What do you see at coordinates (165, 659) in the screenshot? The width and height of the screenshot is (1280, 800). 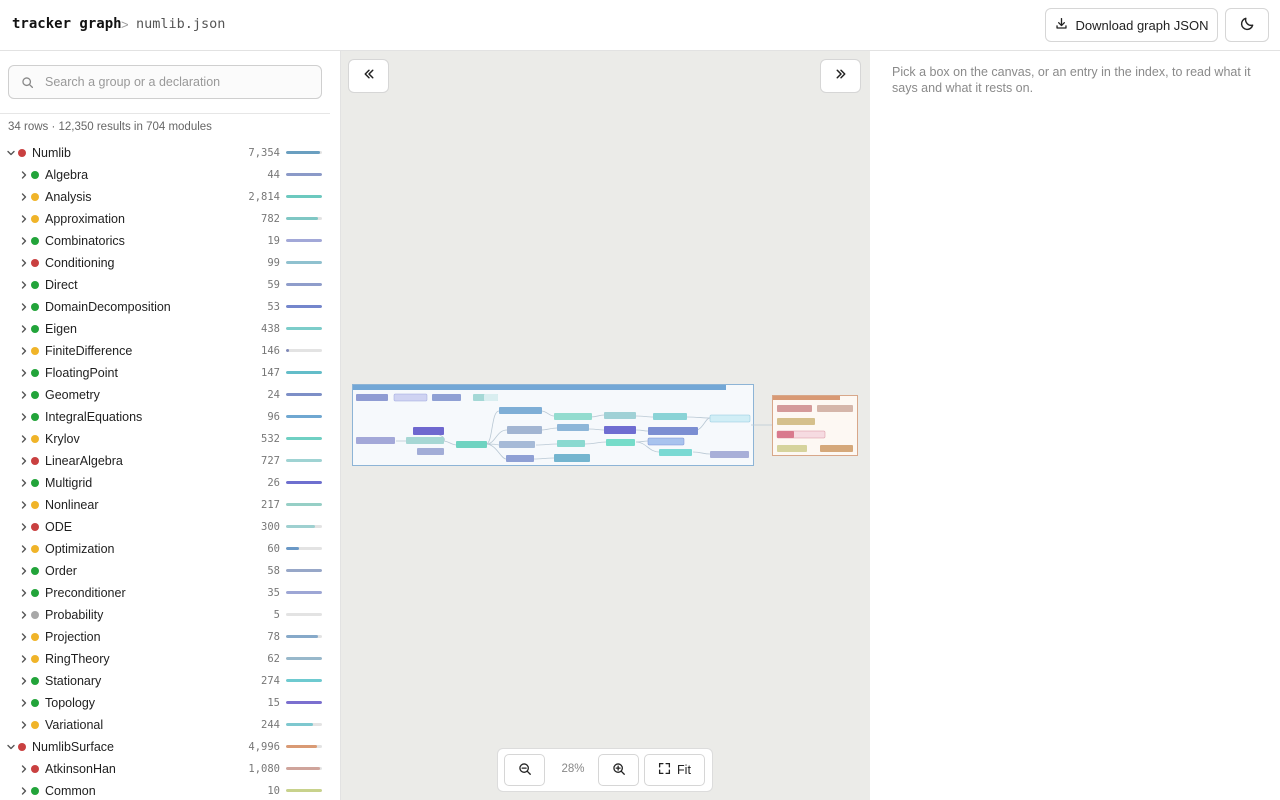 I see `tree-row: RingTheory 62` at bounding box center [165, 659].